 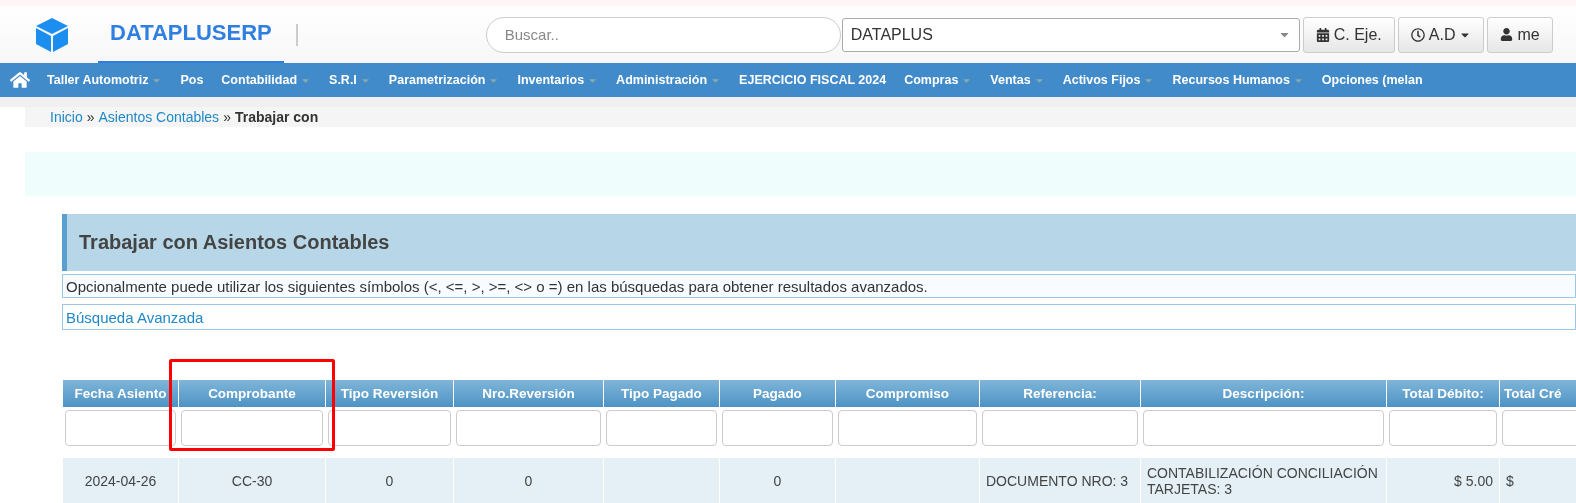 I want to click on column-header: Tipo Pagado, so click(x=661, y=393).